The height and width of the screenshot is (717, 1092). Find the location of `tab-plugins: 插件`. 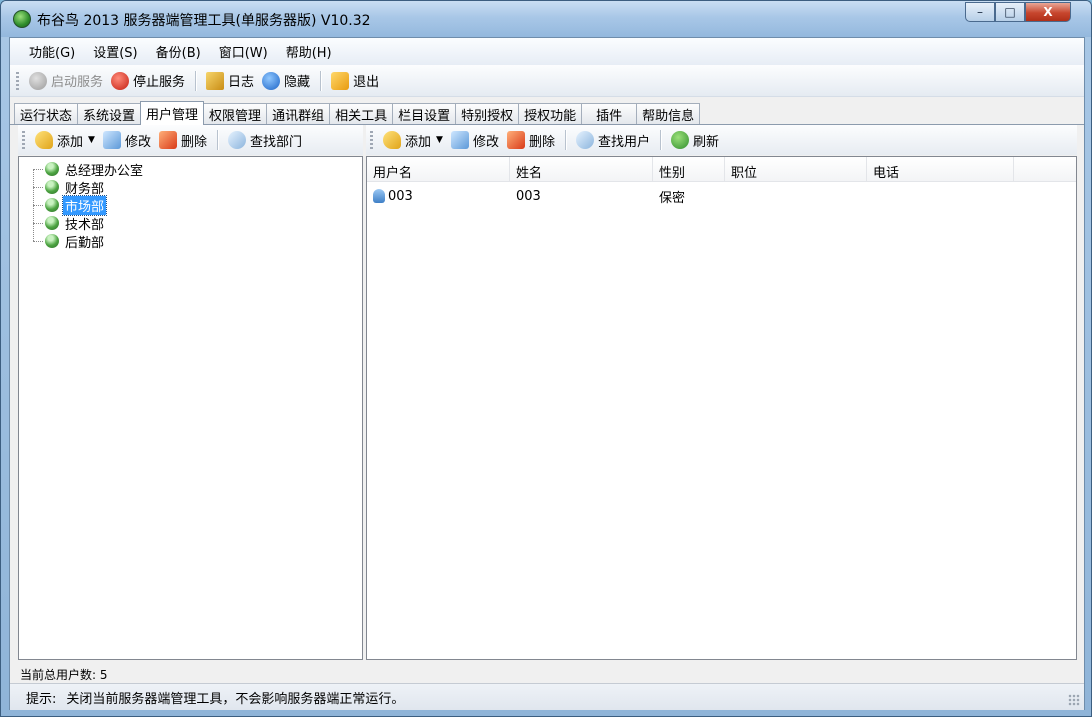

tab-plugins: 插件 is located at coordinates (609, 113).